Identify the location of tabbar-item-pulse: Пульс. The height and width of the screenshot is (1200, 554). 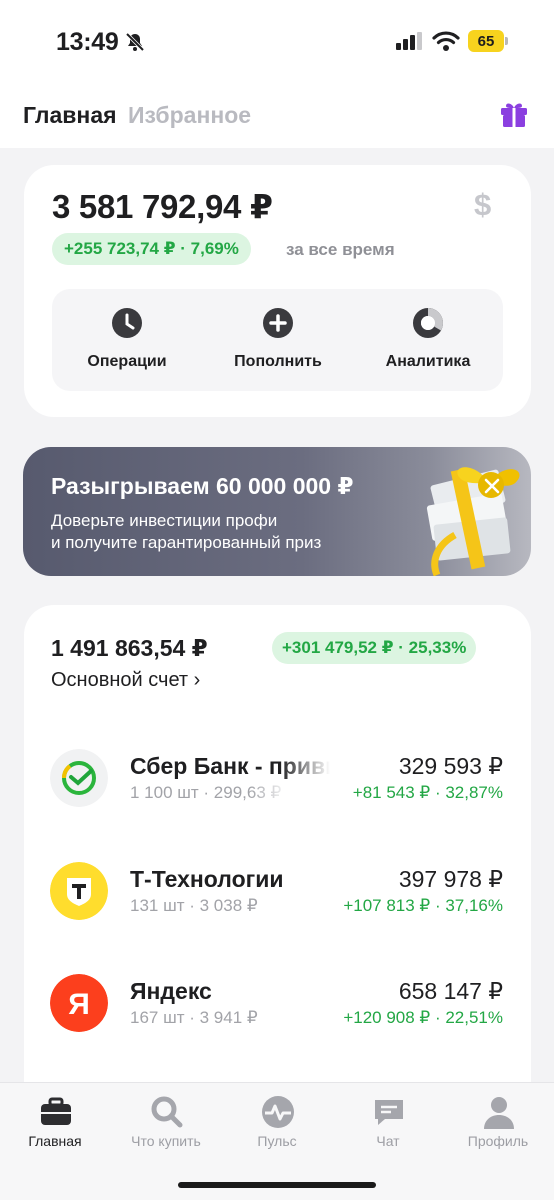
(277, 1123).